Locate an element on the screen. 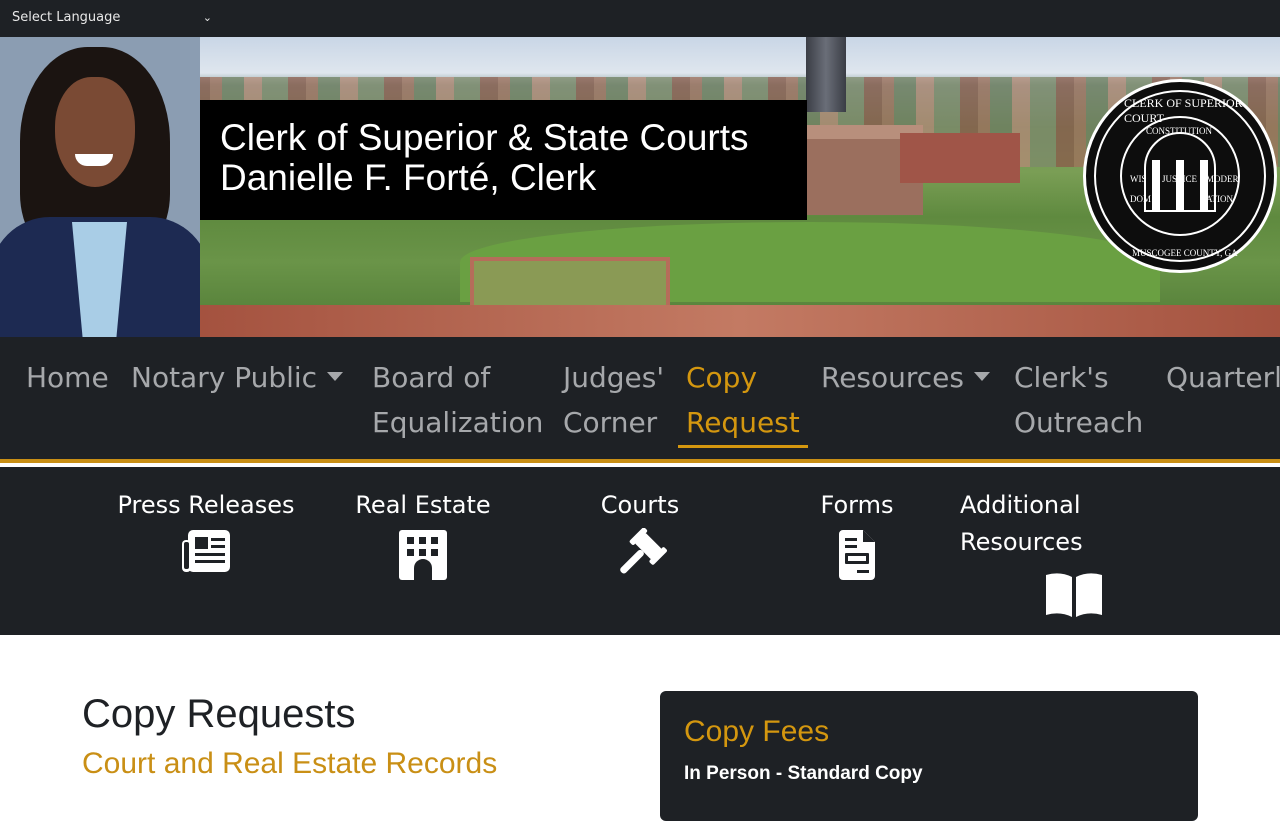 The height and width of the screenshot is (821, 1280). quick-link-press-releases-label: Press Releases is located at coordinates (206, 505).